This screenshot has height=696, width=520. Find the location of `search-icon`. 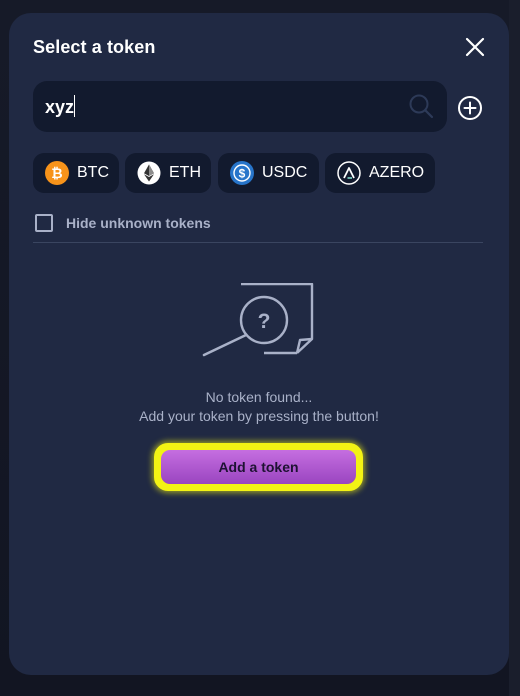

search-icon is located at coordinates (421, 106).